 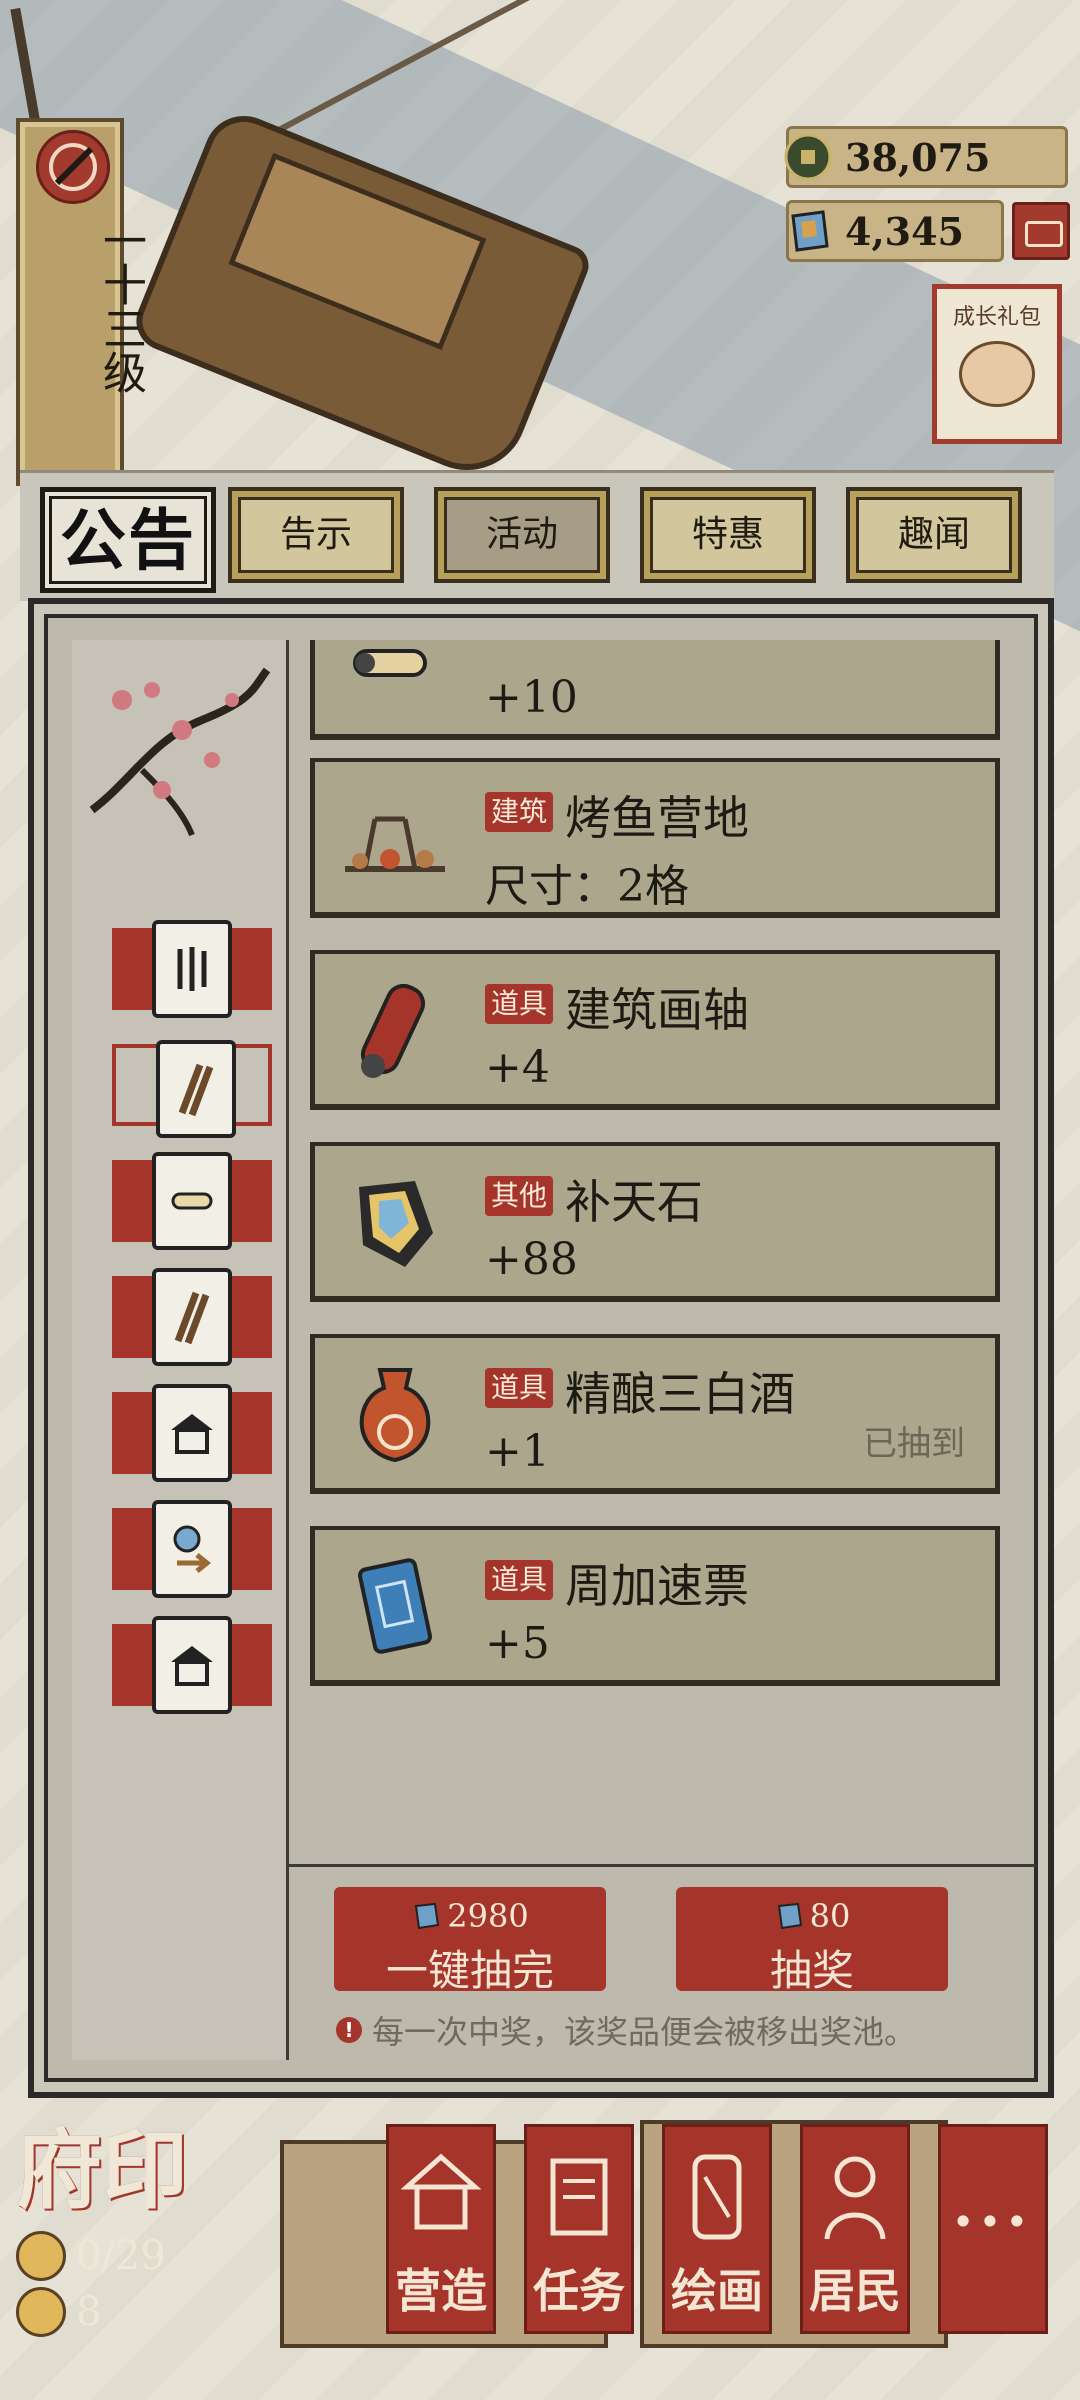 I want to click on happiness-count-value: 8, so click(x=89, y=2312).